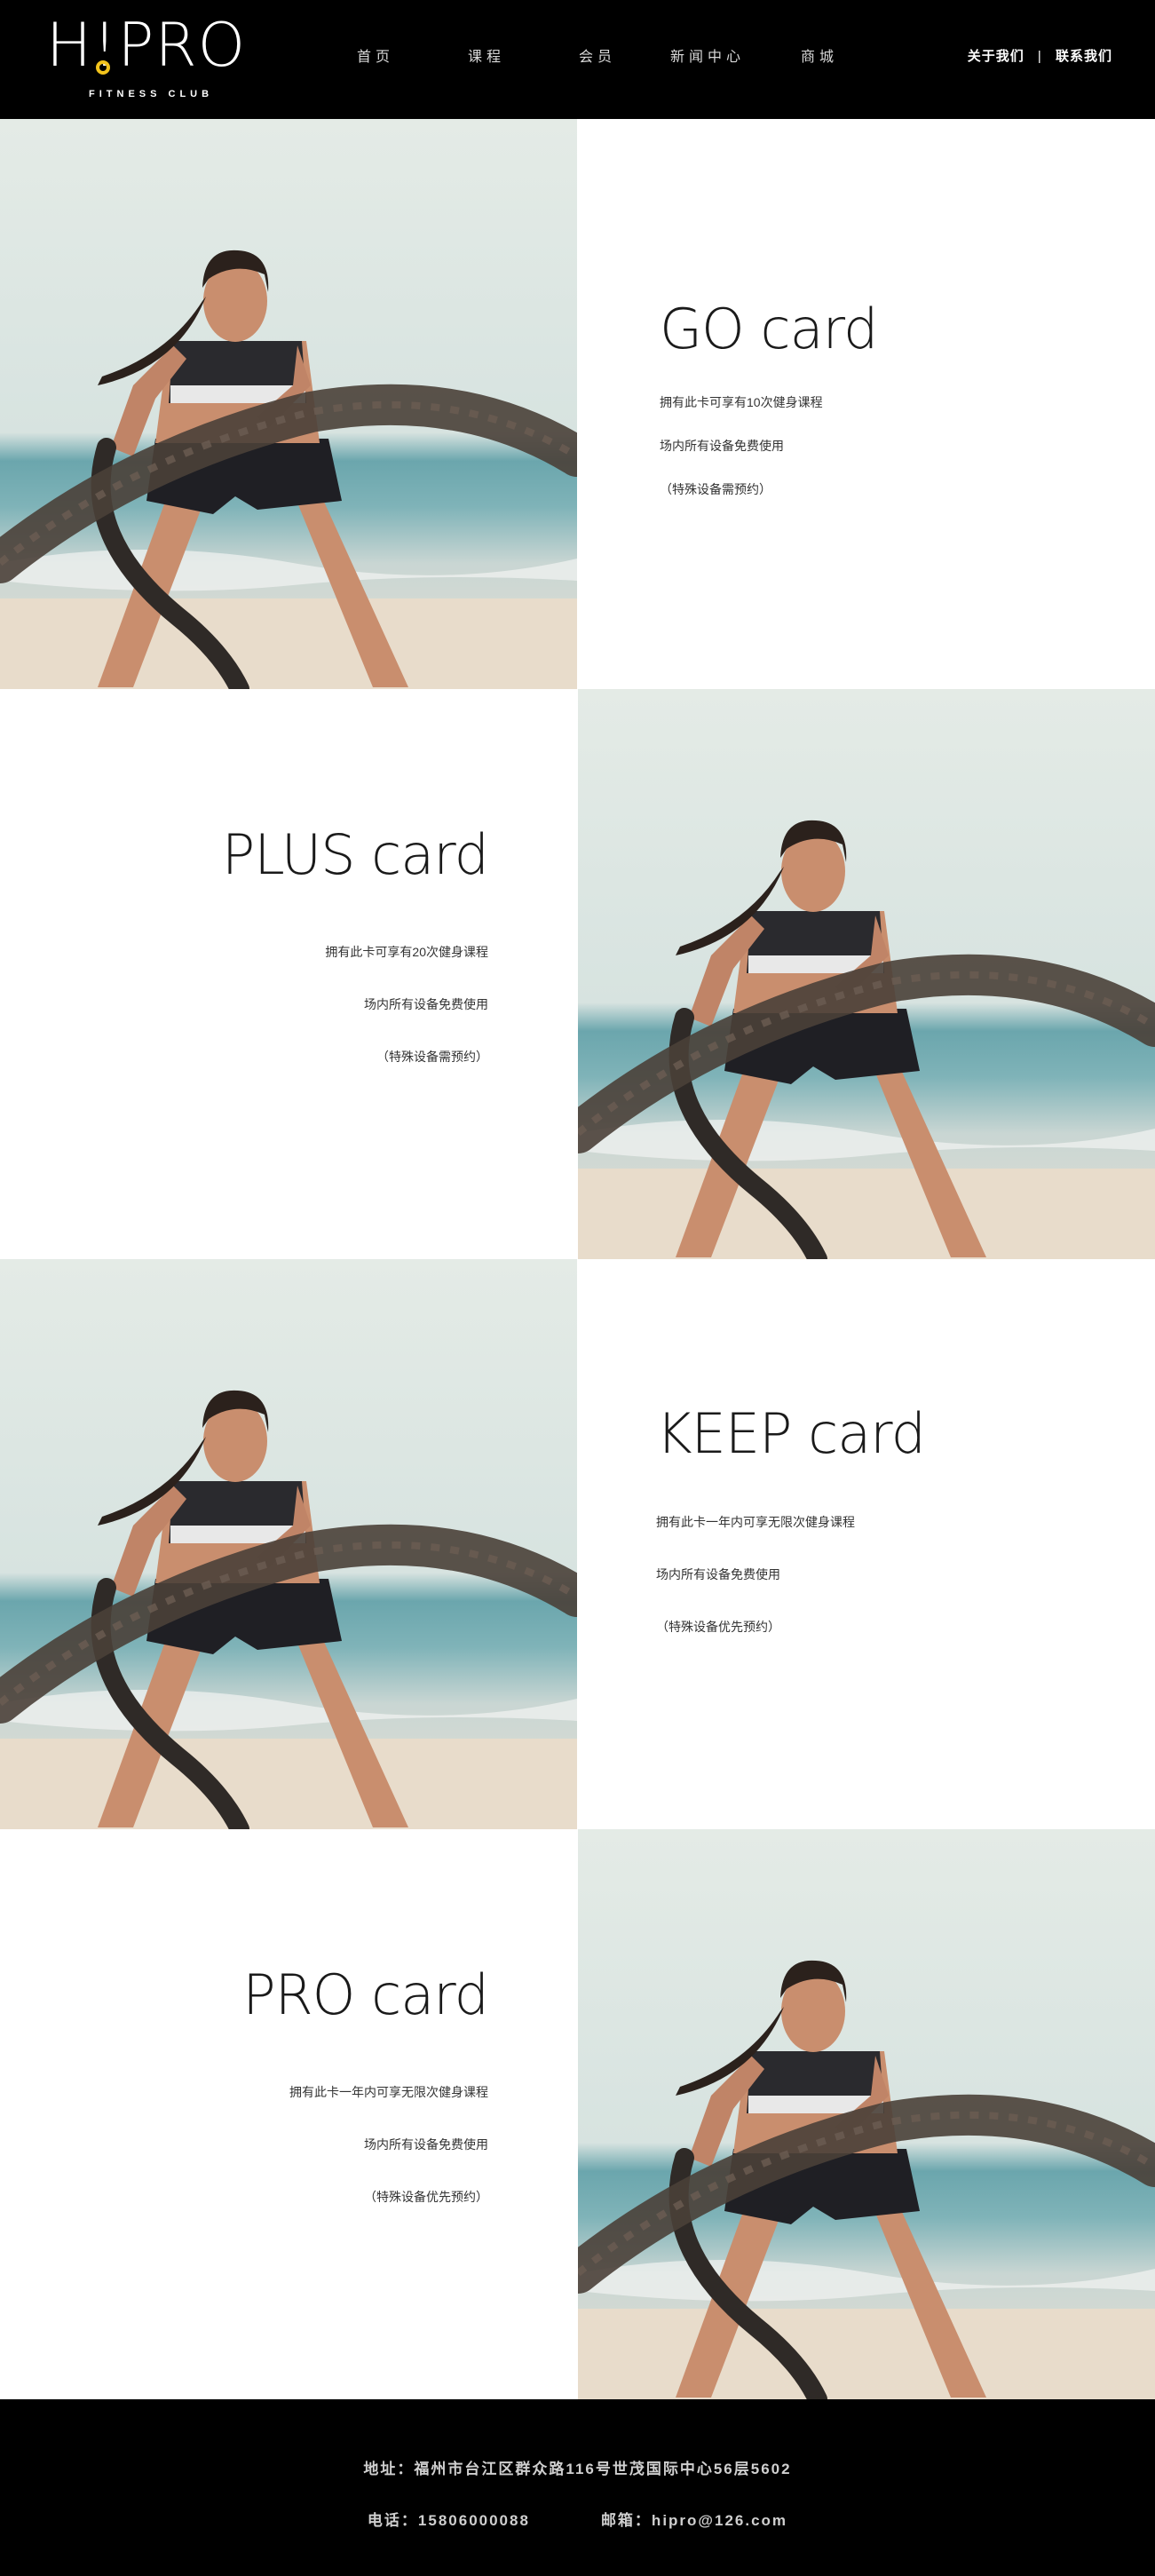  I want to click on logo-subtitle: FITNESS CLUB, so click(151, 94).